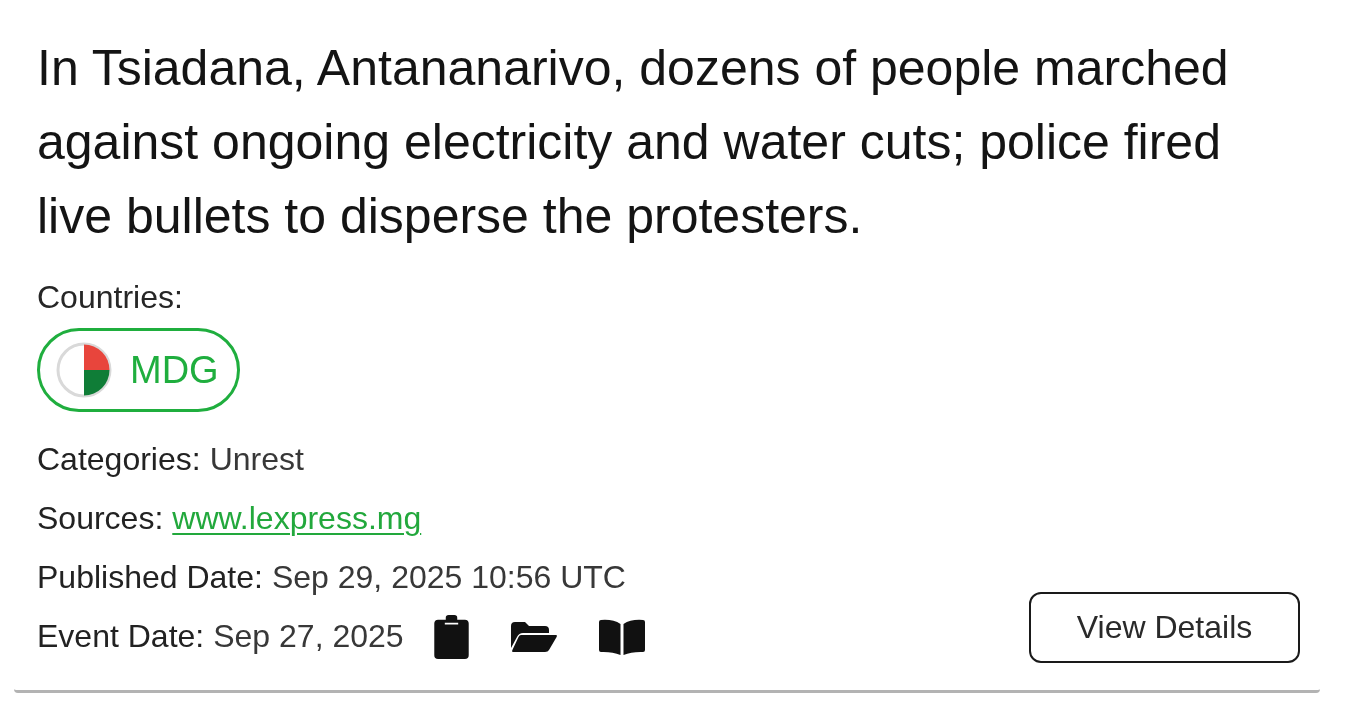 The height and width of the screenshot is (722, 1352). What do you see at coordinates (451, 636) in the screenshot?
I see `clipboard-icon` at bounding box center [451, 636].